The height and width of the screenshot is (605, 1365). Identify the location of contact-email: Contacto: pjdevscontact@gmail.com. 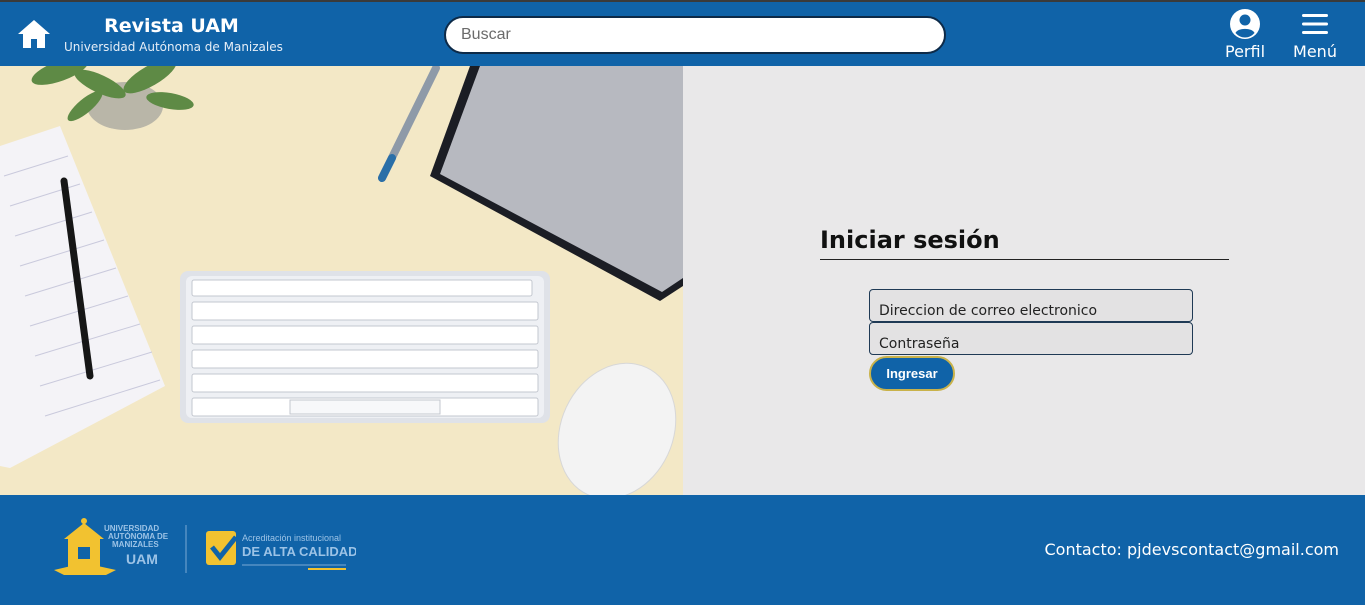
(1192, 549).